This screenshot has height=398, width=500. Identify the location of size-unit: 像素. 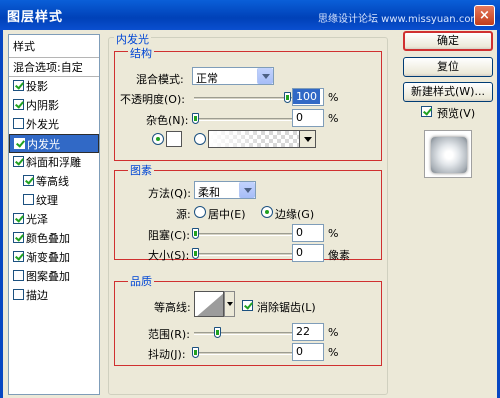
(339, 255).